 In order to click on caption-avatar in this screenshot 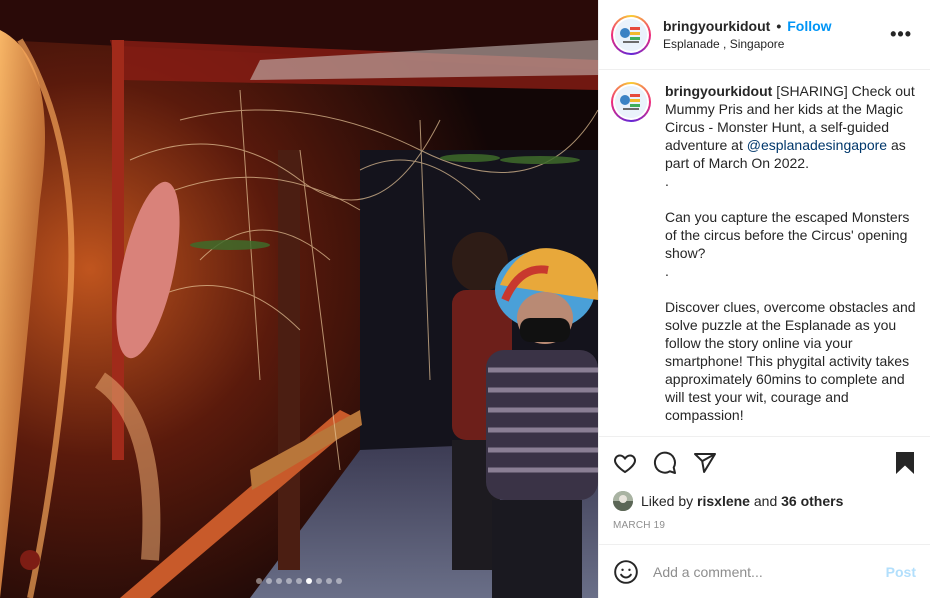, I will do `click(631, 102)`.